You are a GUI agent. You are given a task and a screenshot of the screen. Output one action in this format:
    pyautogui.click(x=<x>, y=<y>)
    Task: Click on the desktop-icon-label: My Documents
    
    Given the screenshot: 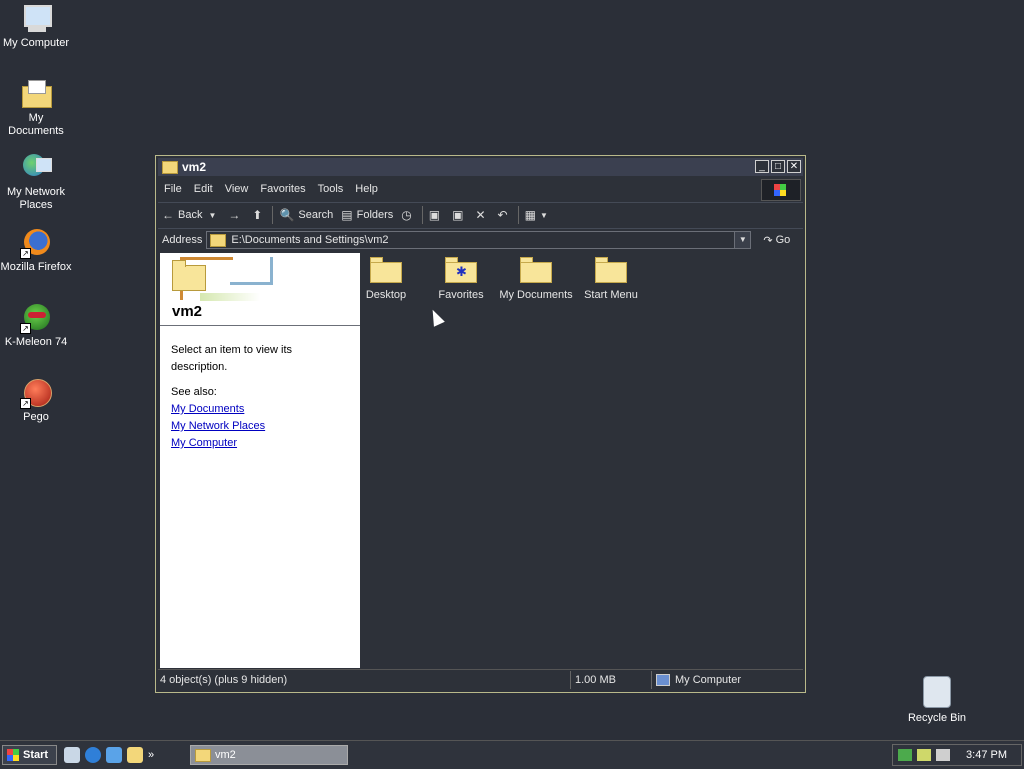 What is the action you would take?
    pyautogui.click(x=36, y=124)
    